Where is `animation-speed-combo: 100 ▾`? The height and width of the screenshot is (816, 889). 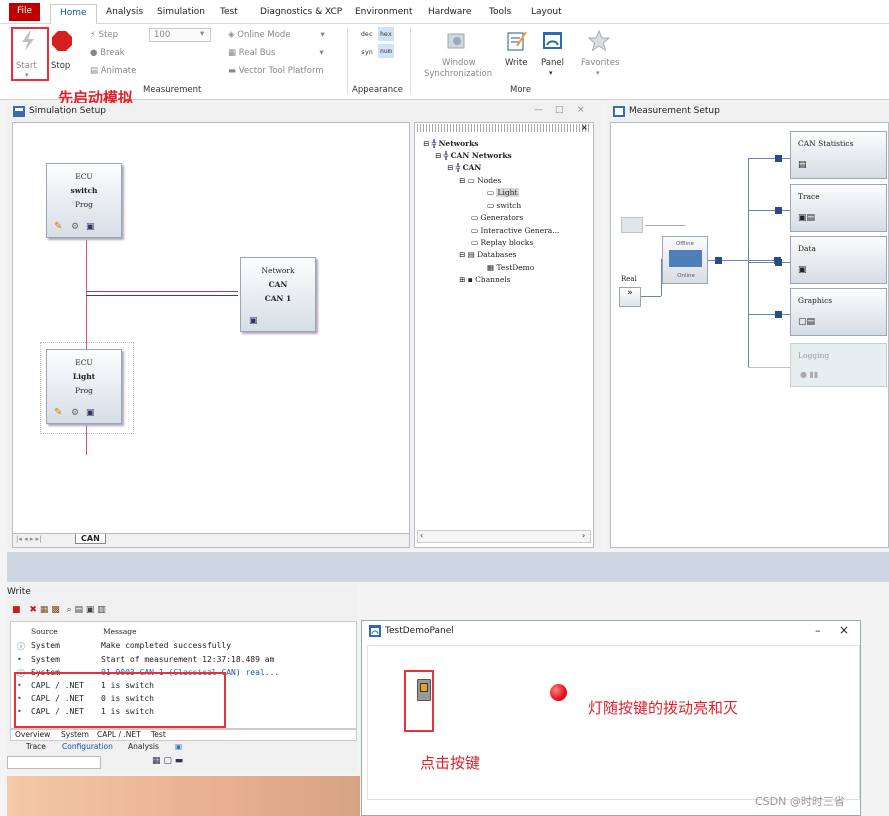
animation-speed-combo: 100 ▾ is located at coordinates (180, 35).